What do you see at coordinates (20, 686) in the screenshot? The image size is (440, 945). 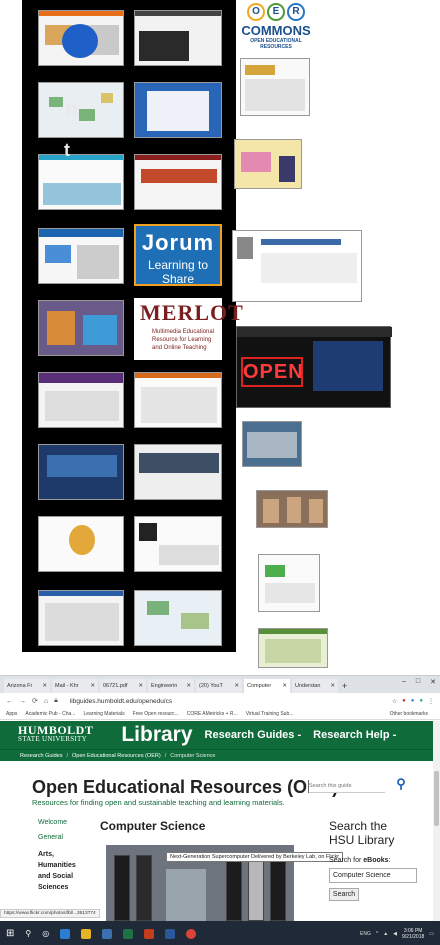 I see `tab-label: Arizona Fr` at bounding box center [20, 686].